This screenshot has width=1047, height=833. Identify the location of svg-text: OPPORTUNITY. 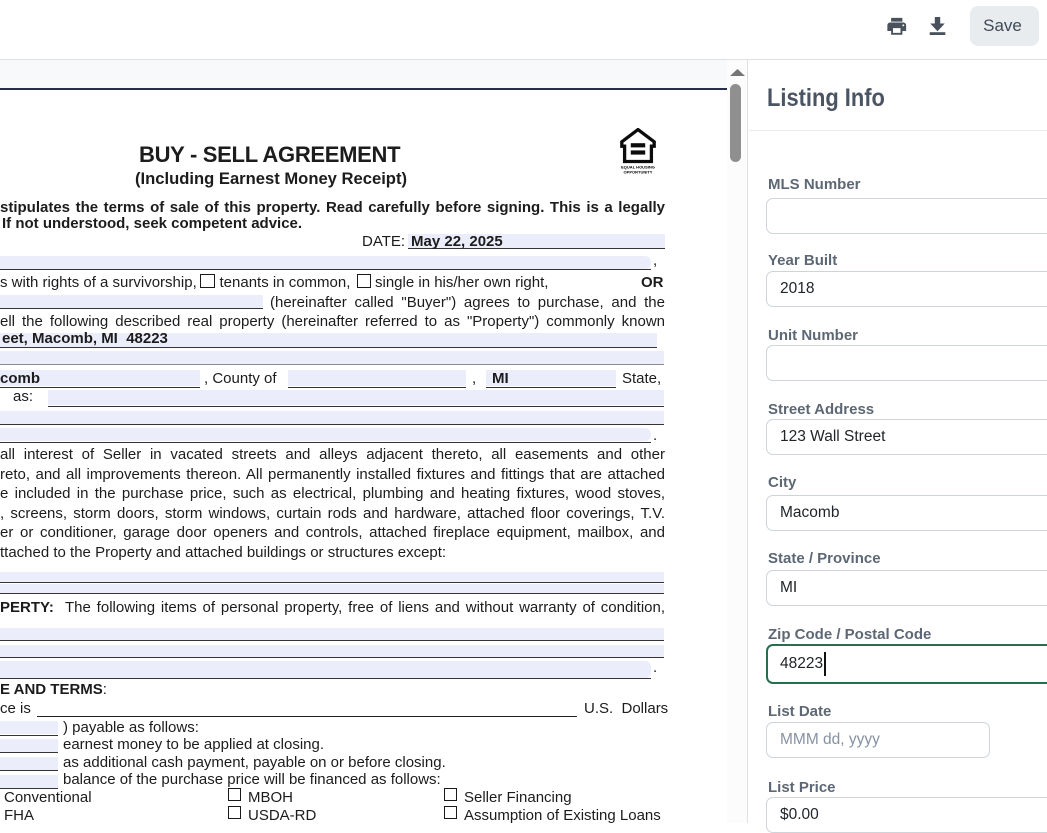
(638, 171).